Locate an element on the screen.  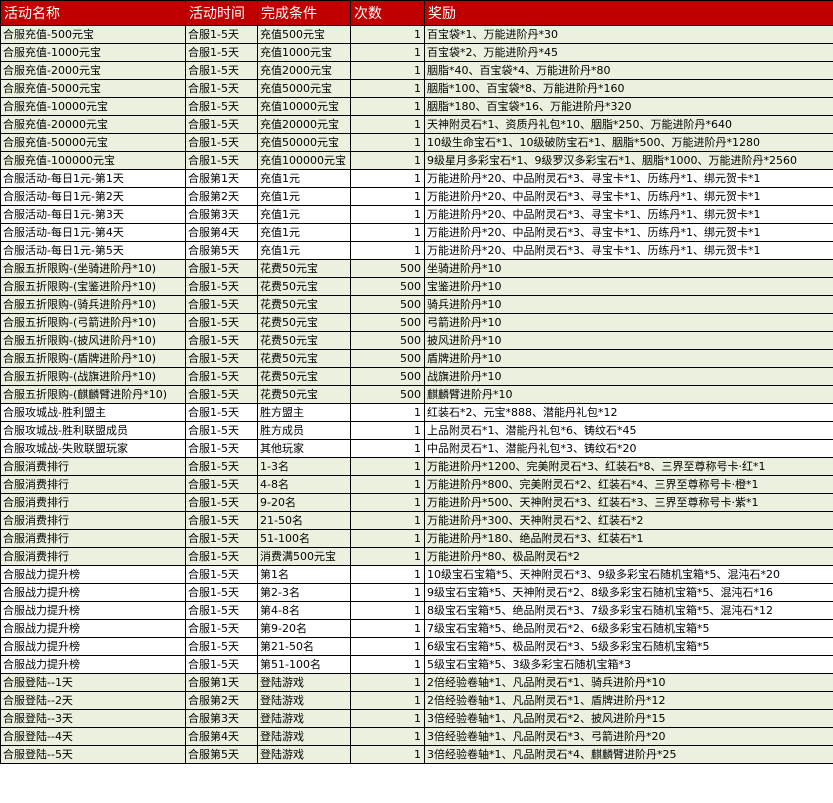
cell-reward: 万能进阶丹*20、中品附灵石*3、寻宝卡*1、历练丹*1、绑元贺卡*1 is located at coordinates (628, 232).